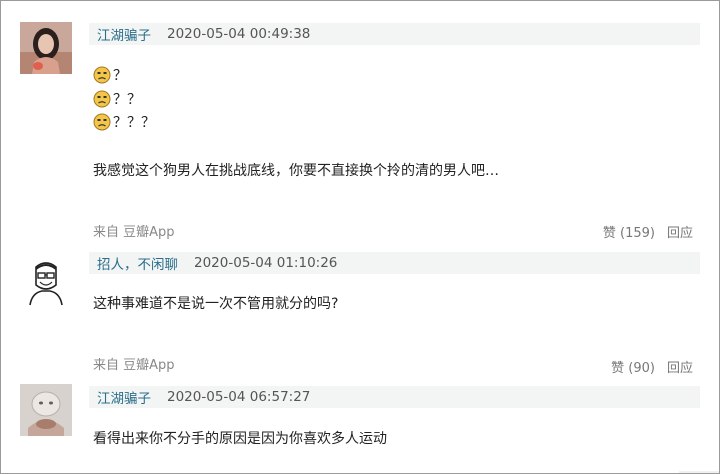 The width and height of the screenshot is (720, 474). Describe the element at coordinates (239, 34) in the screenshot. I see `comment-time: 2020-05-04 00:49:38` at that location.